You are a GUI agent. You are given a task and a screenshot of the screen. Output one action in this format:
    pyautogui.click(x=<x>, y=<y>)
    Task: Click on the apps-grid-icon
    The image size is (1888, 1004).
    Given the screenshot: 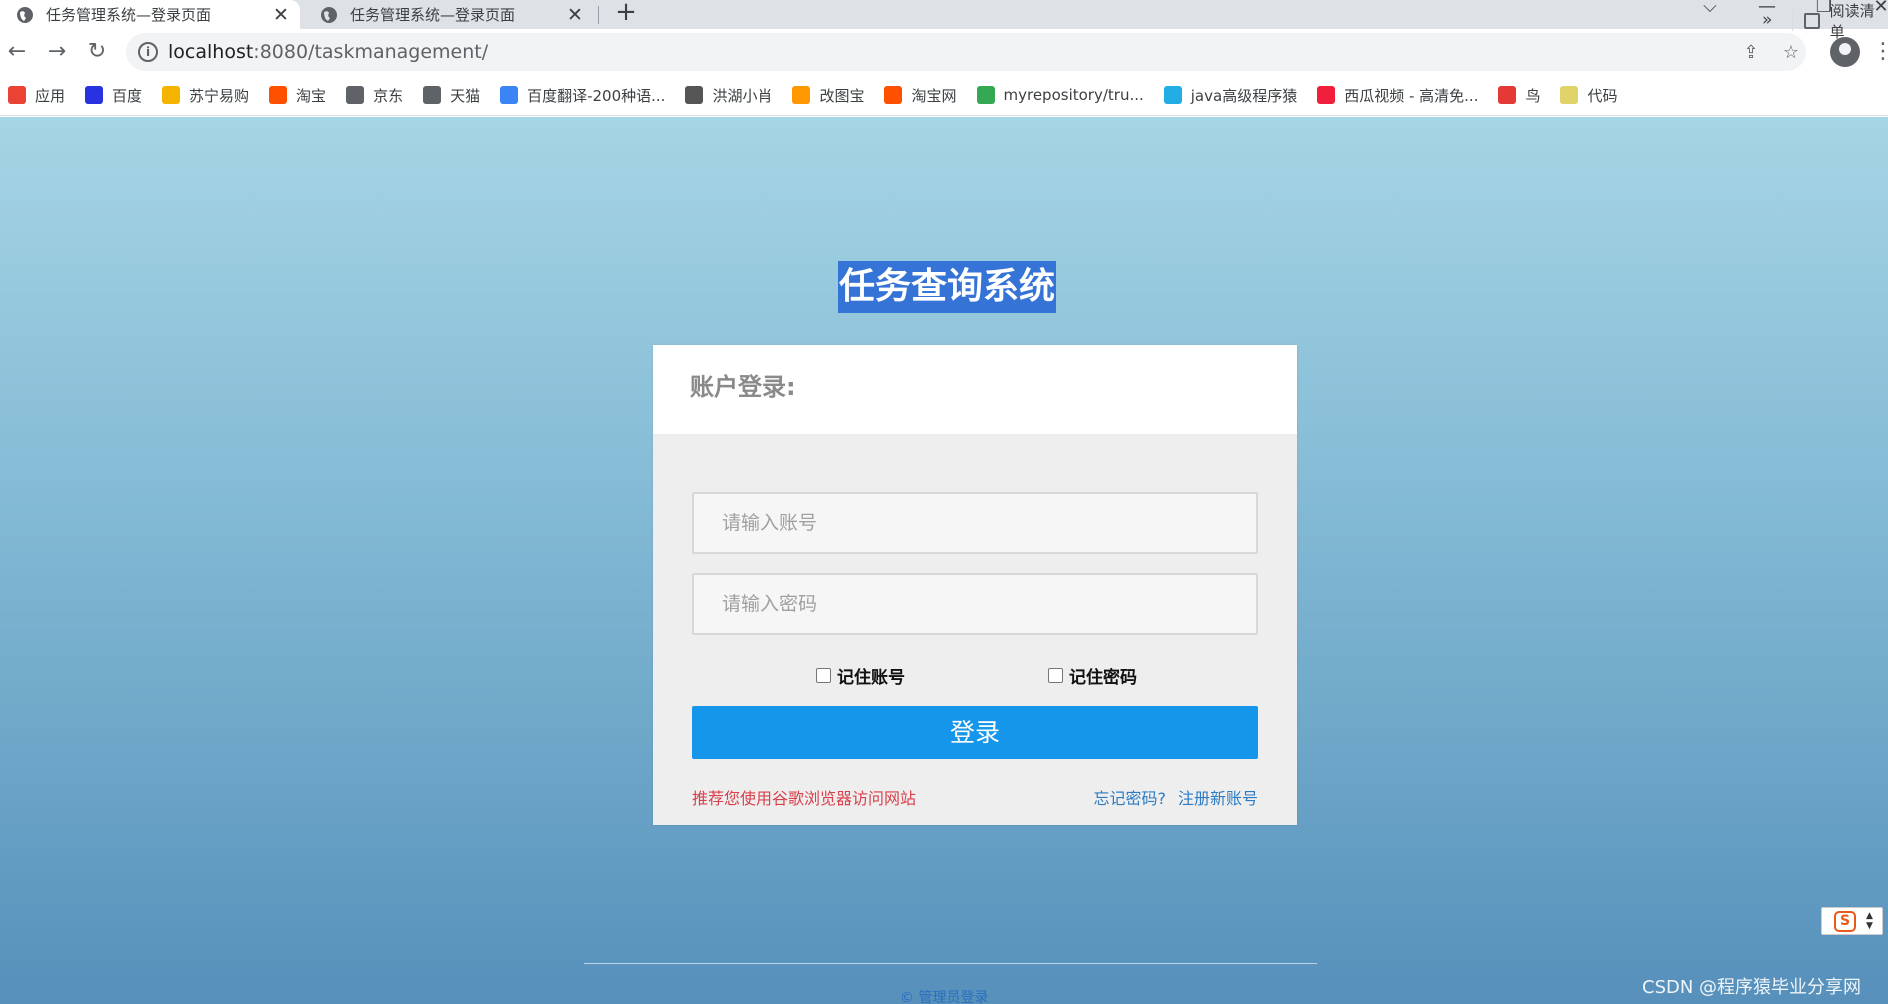 What is the action you would take?
    pyautogui.click(x=17, y=95)
    